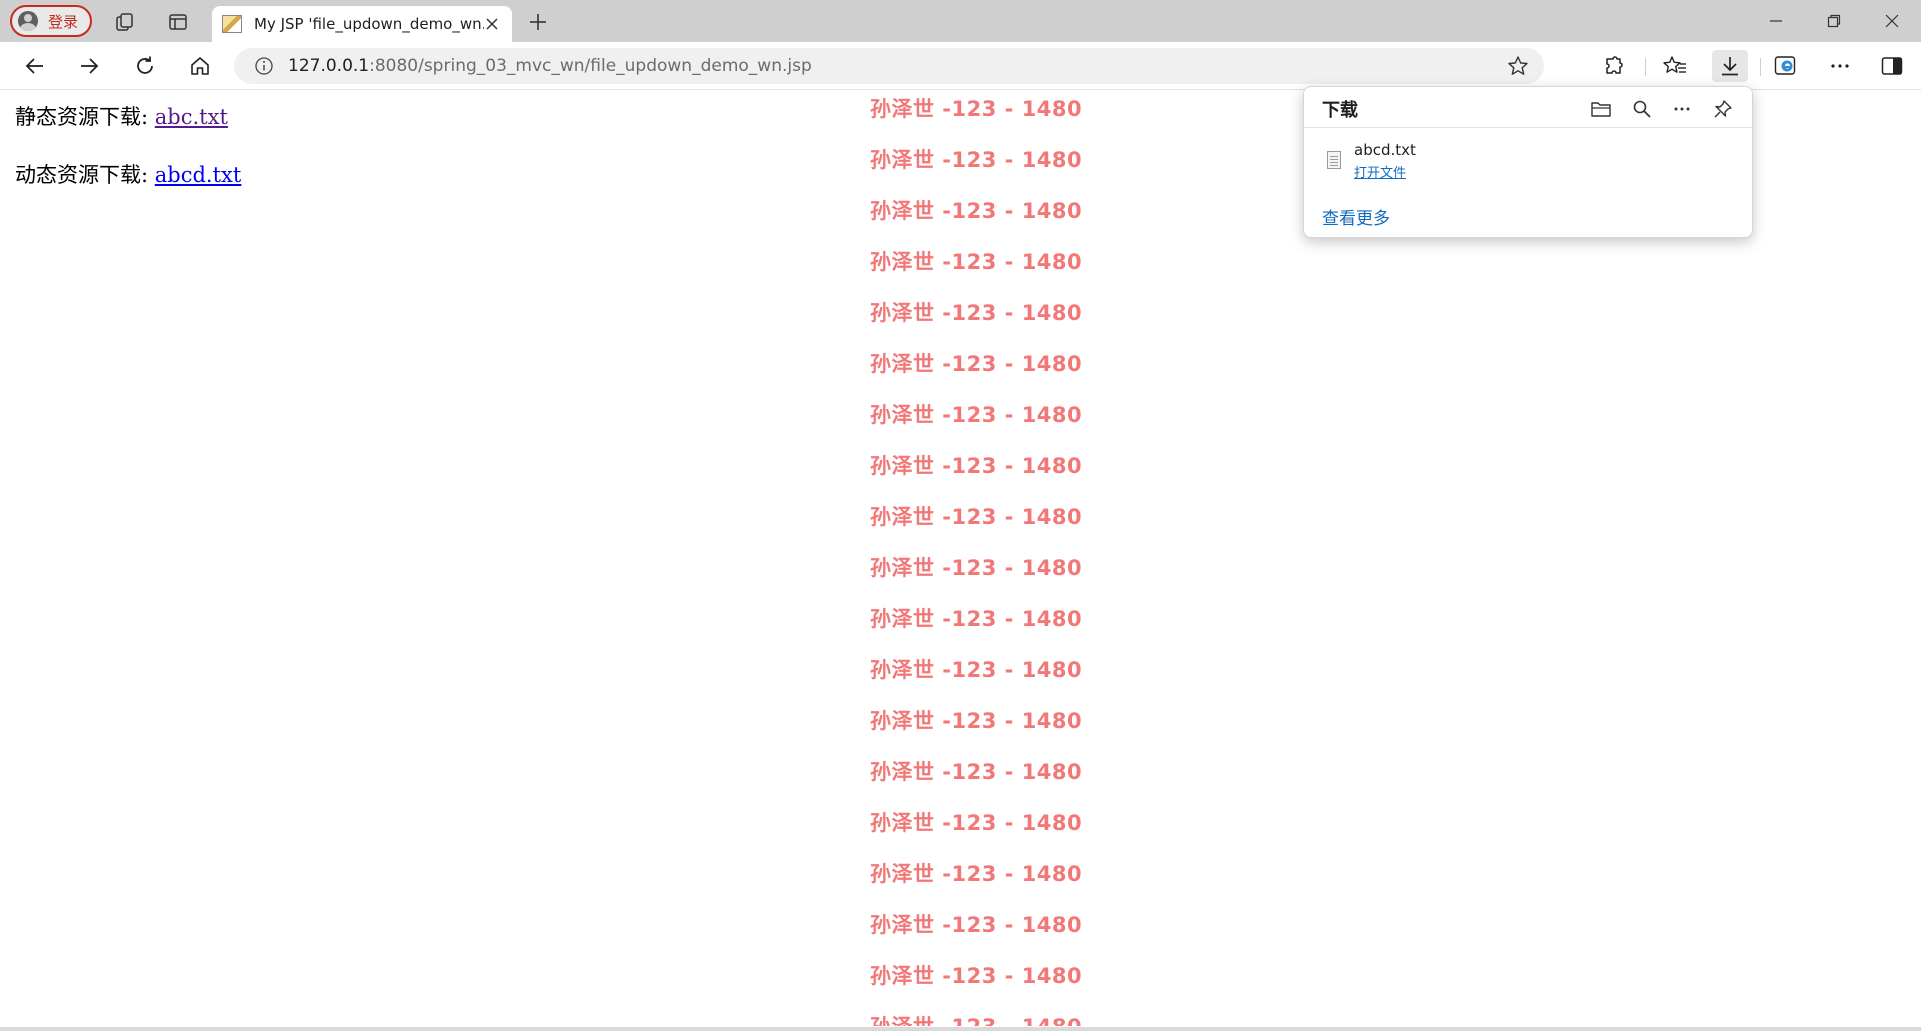 This screenshot has height=1031, width=1921. What do you see at coordinates (538, 22) in the screenshot?
I see `plus-icon` at bounding box center [538, 22].